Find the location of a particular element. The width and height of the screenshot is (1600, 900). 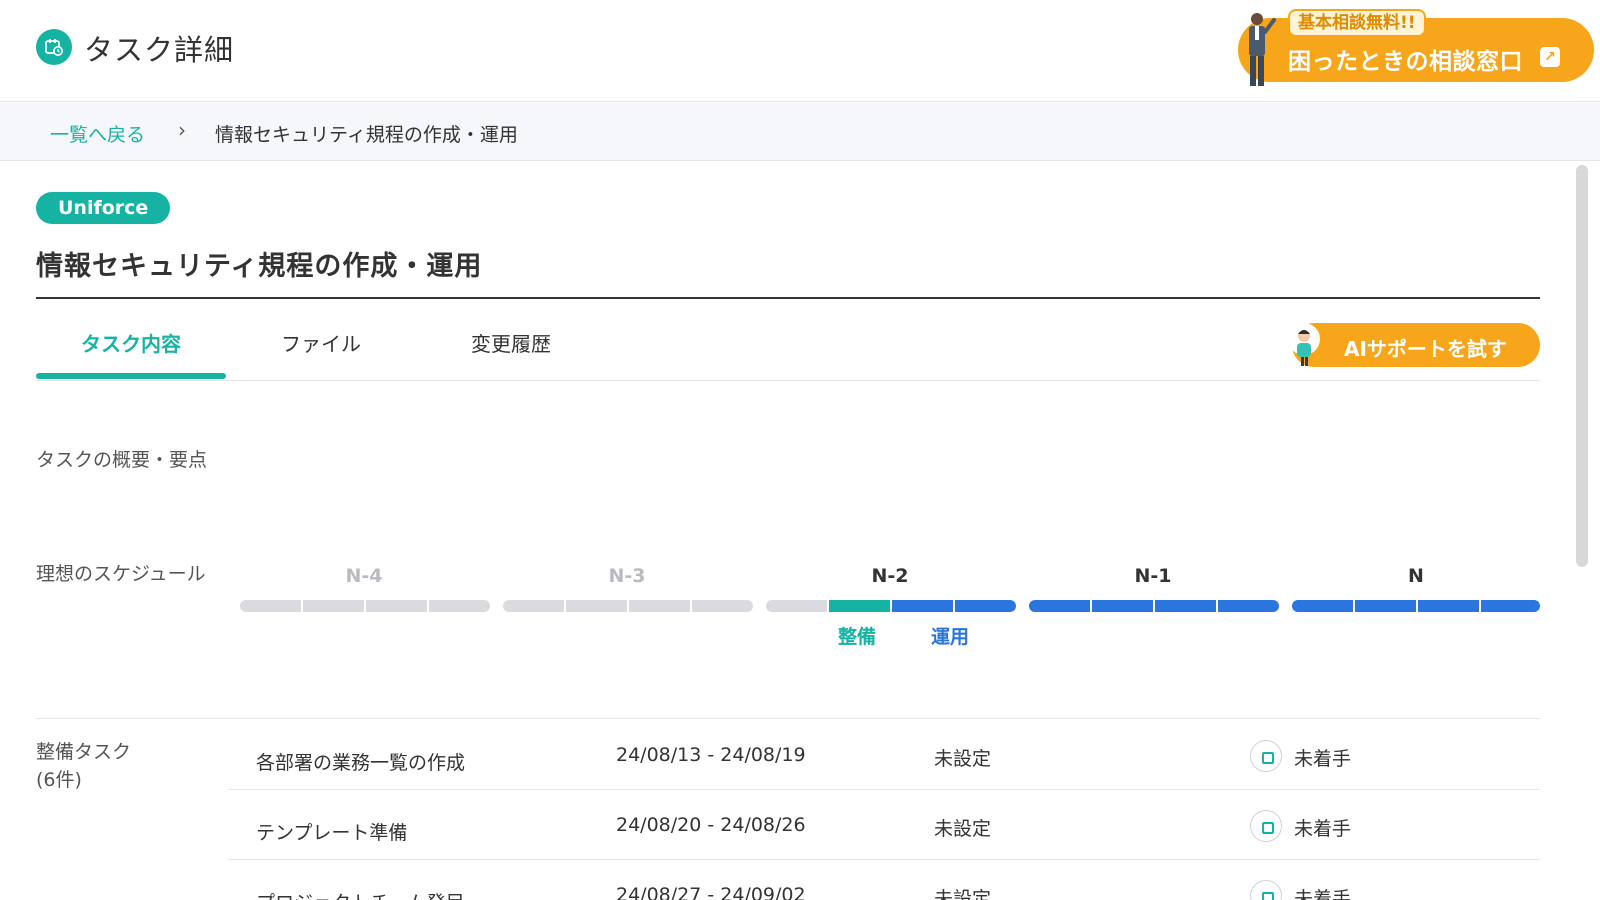

phase-label-n1: N-1 is located at coordinates (1153, 576).